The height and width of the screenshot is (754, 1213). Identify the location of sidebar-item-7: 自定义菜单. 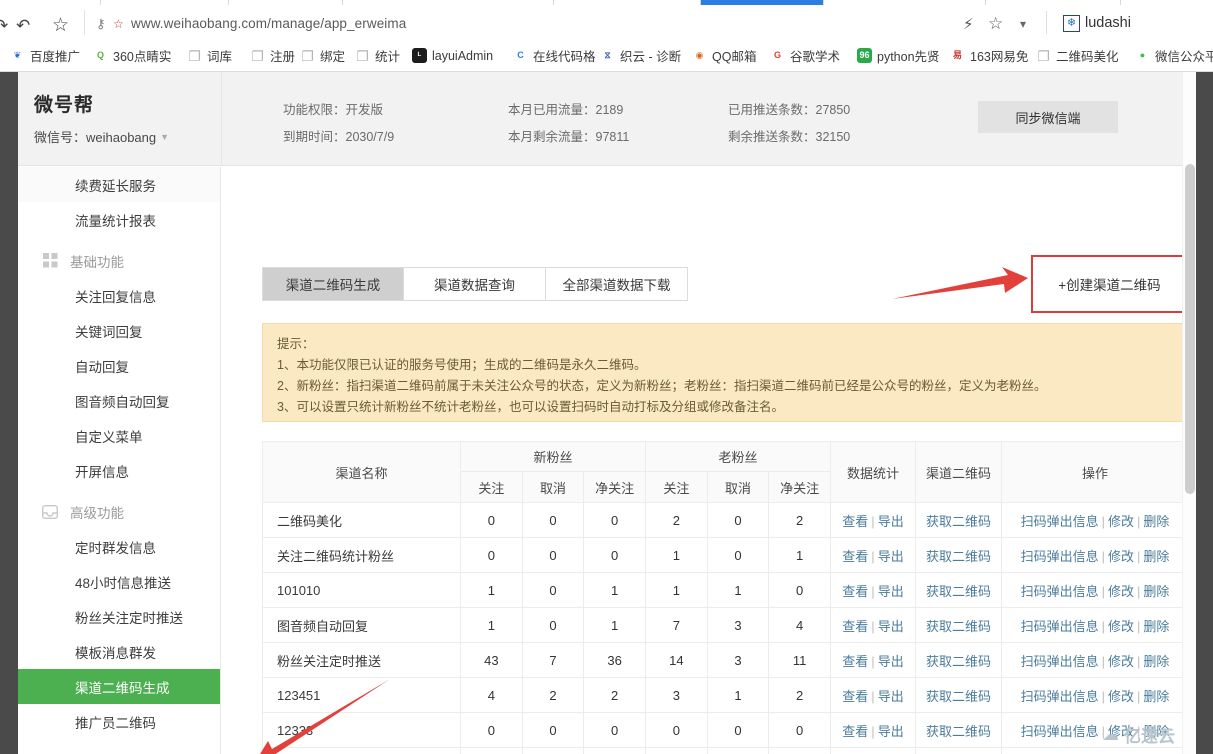
(119, 435).